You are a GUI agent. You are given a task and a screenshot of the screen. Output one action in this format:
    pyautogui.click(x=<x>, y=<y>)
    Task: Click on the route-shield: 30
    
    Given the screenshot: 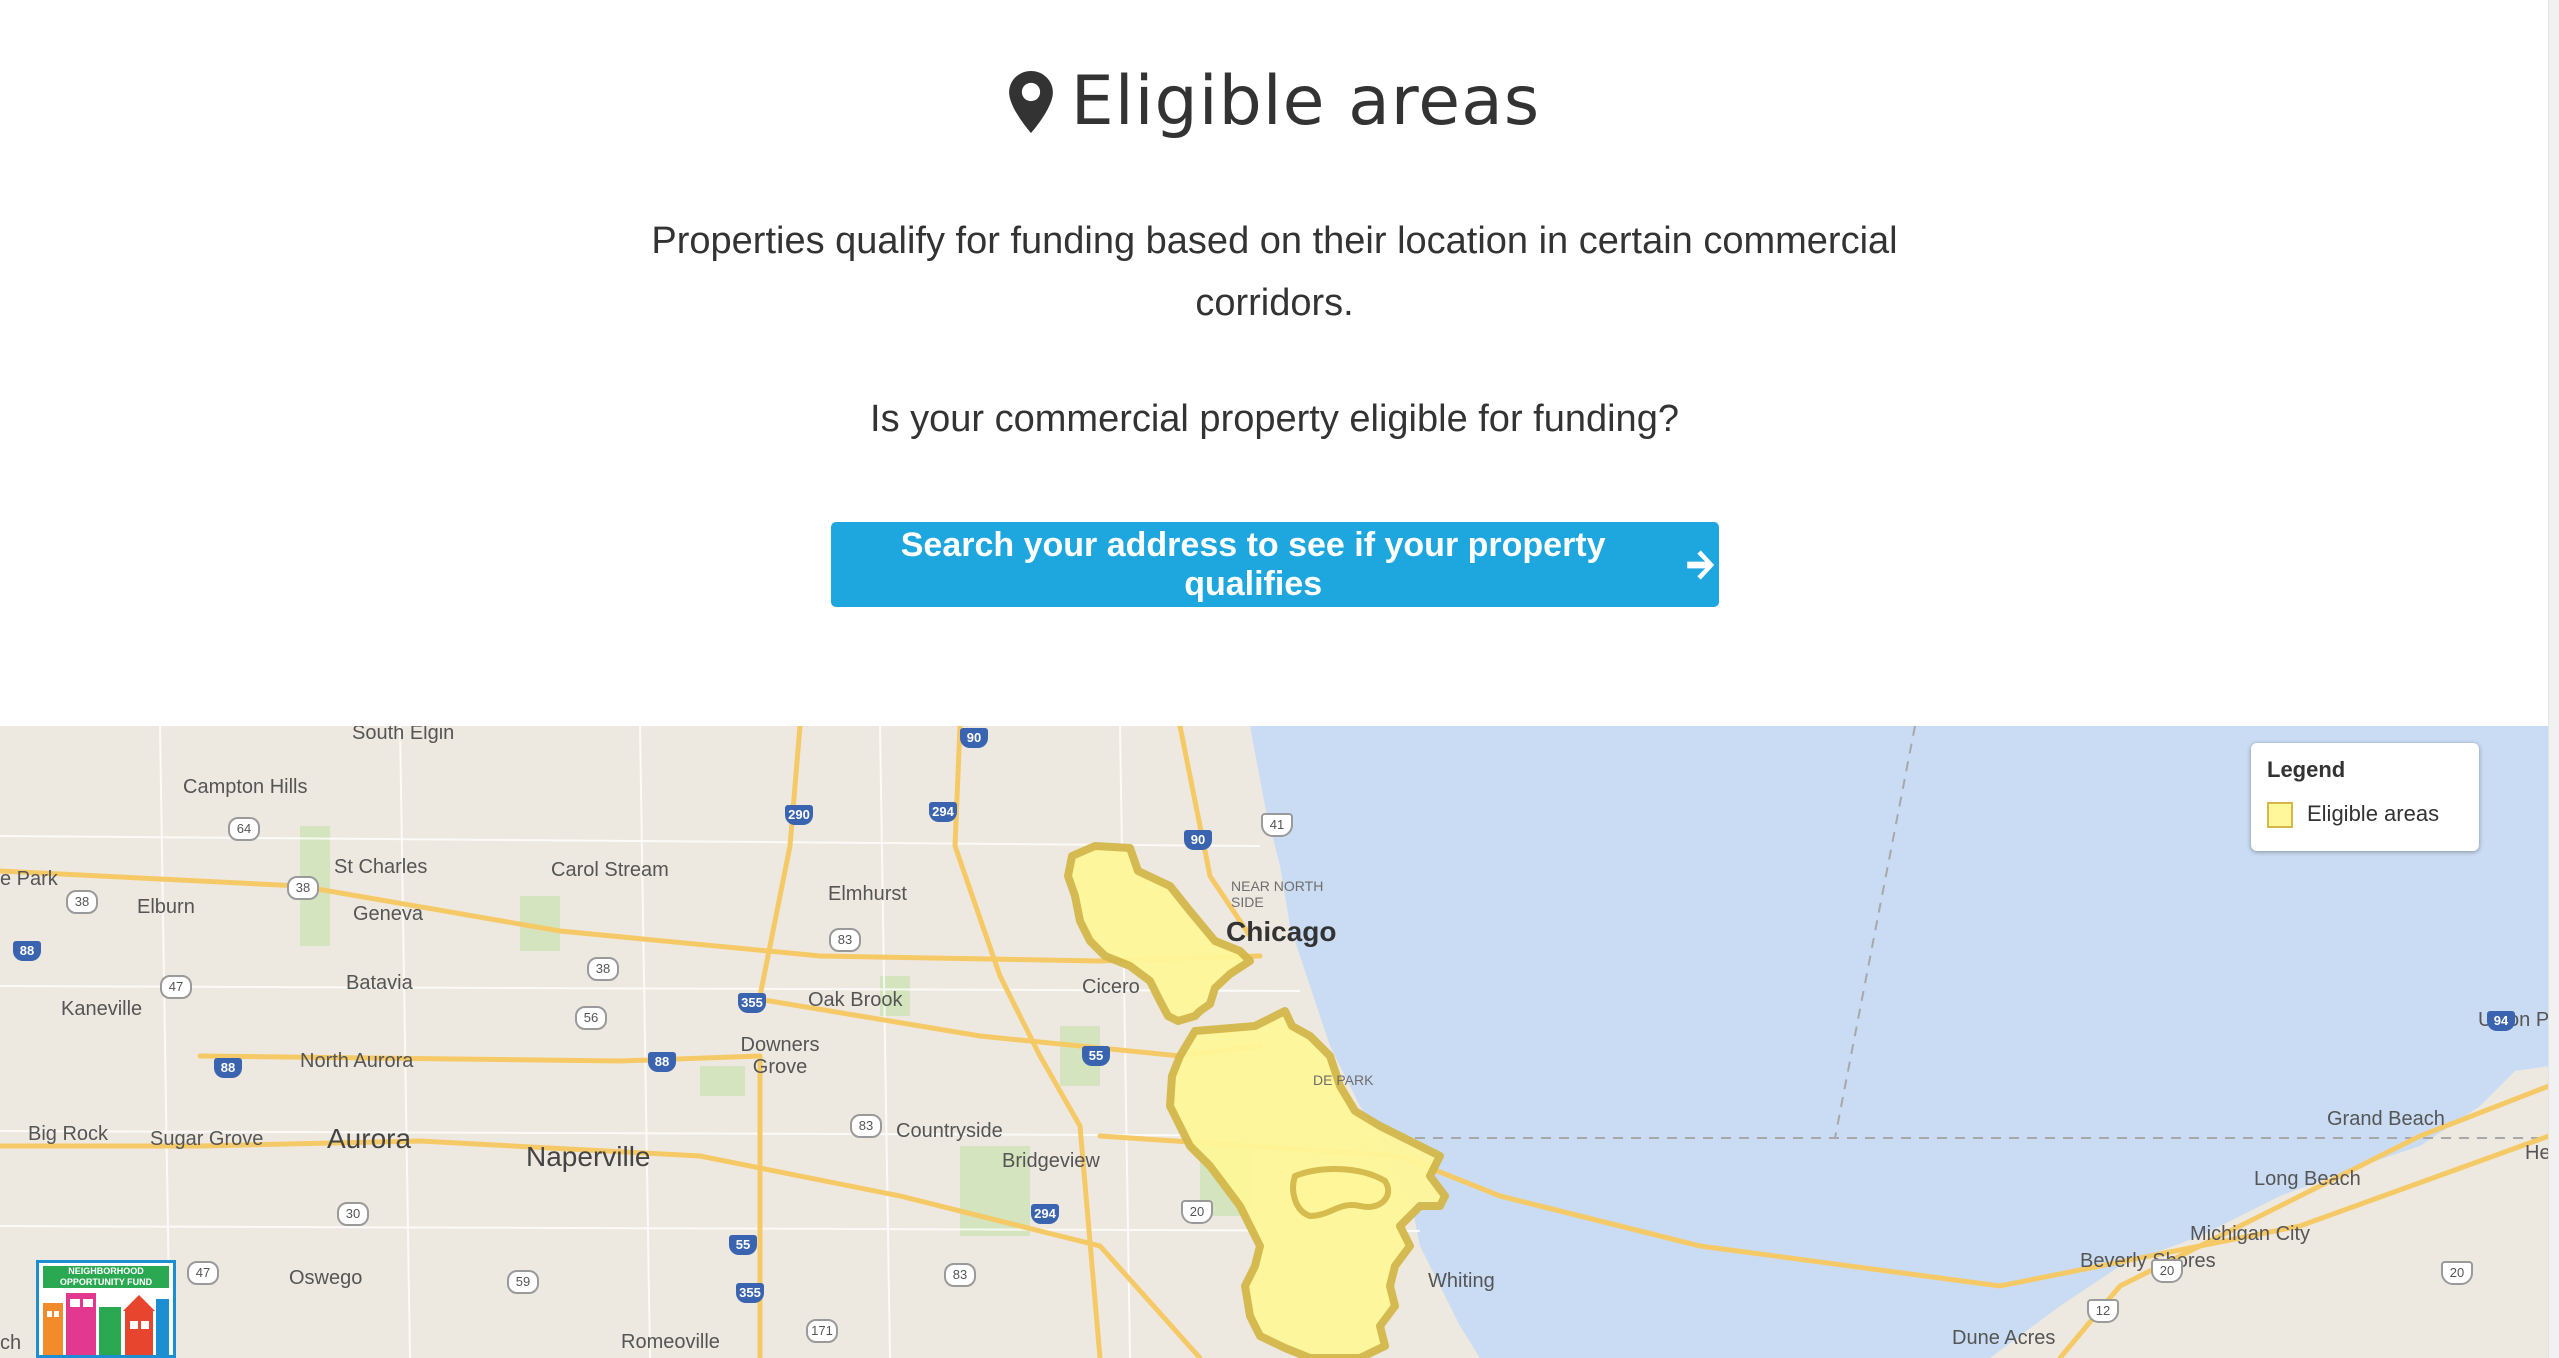 What is the action you would take?
    pyautogui.click(x=353, y=1214)
    